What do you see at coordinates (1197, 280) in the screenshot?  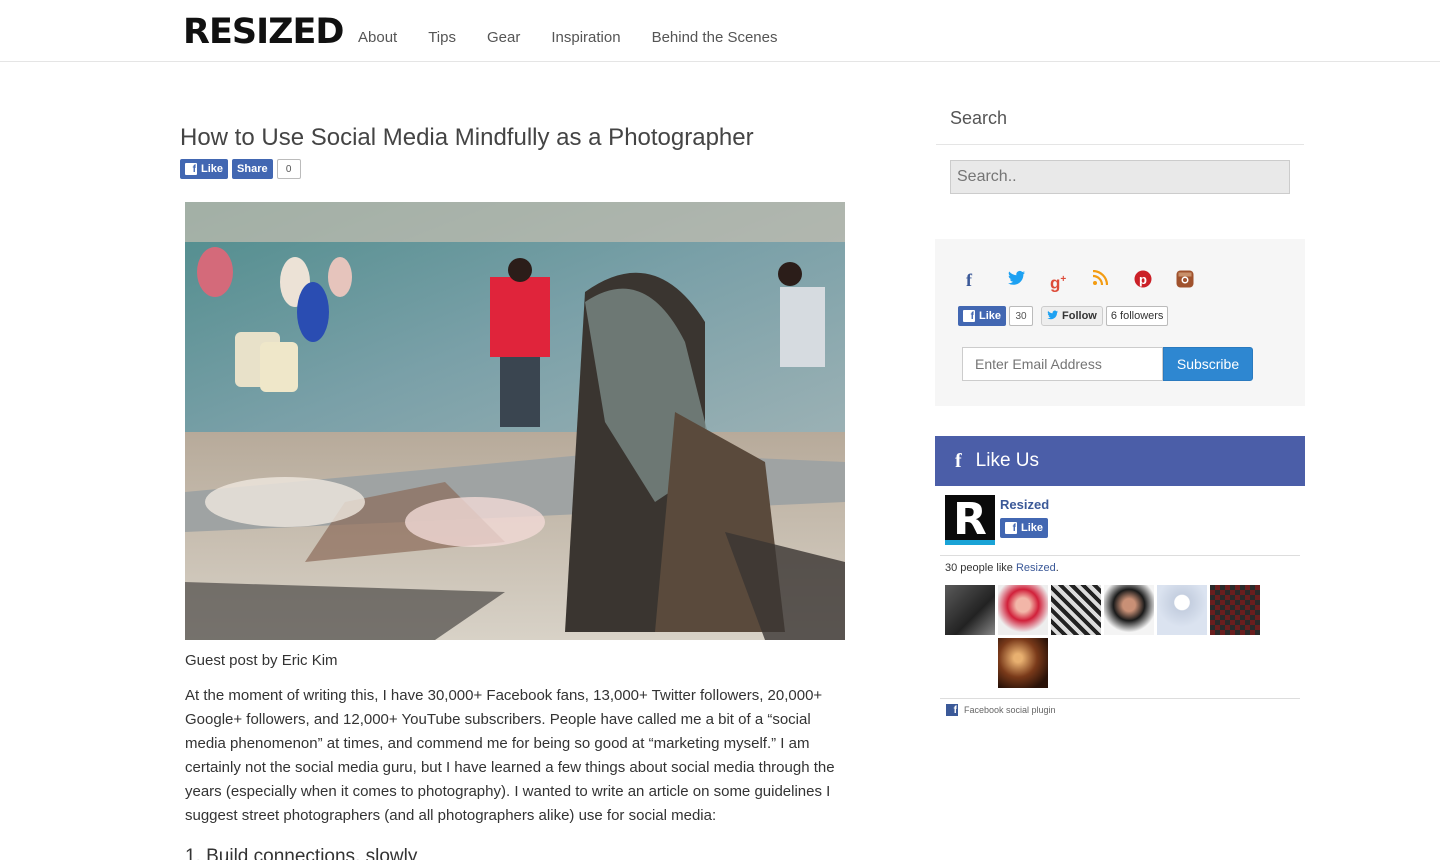 I see `instagram-icon` at bounding box center [1197, 280].